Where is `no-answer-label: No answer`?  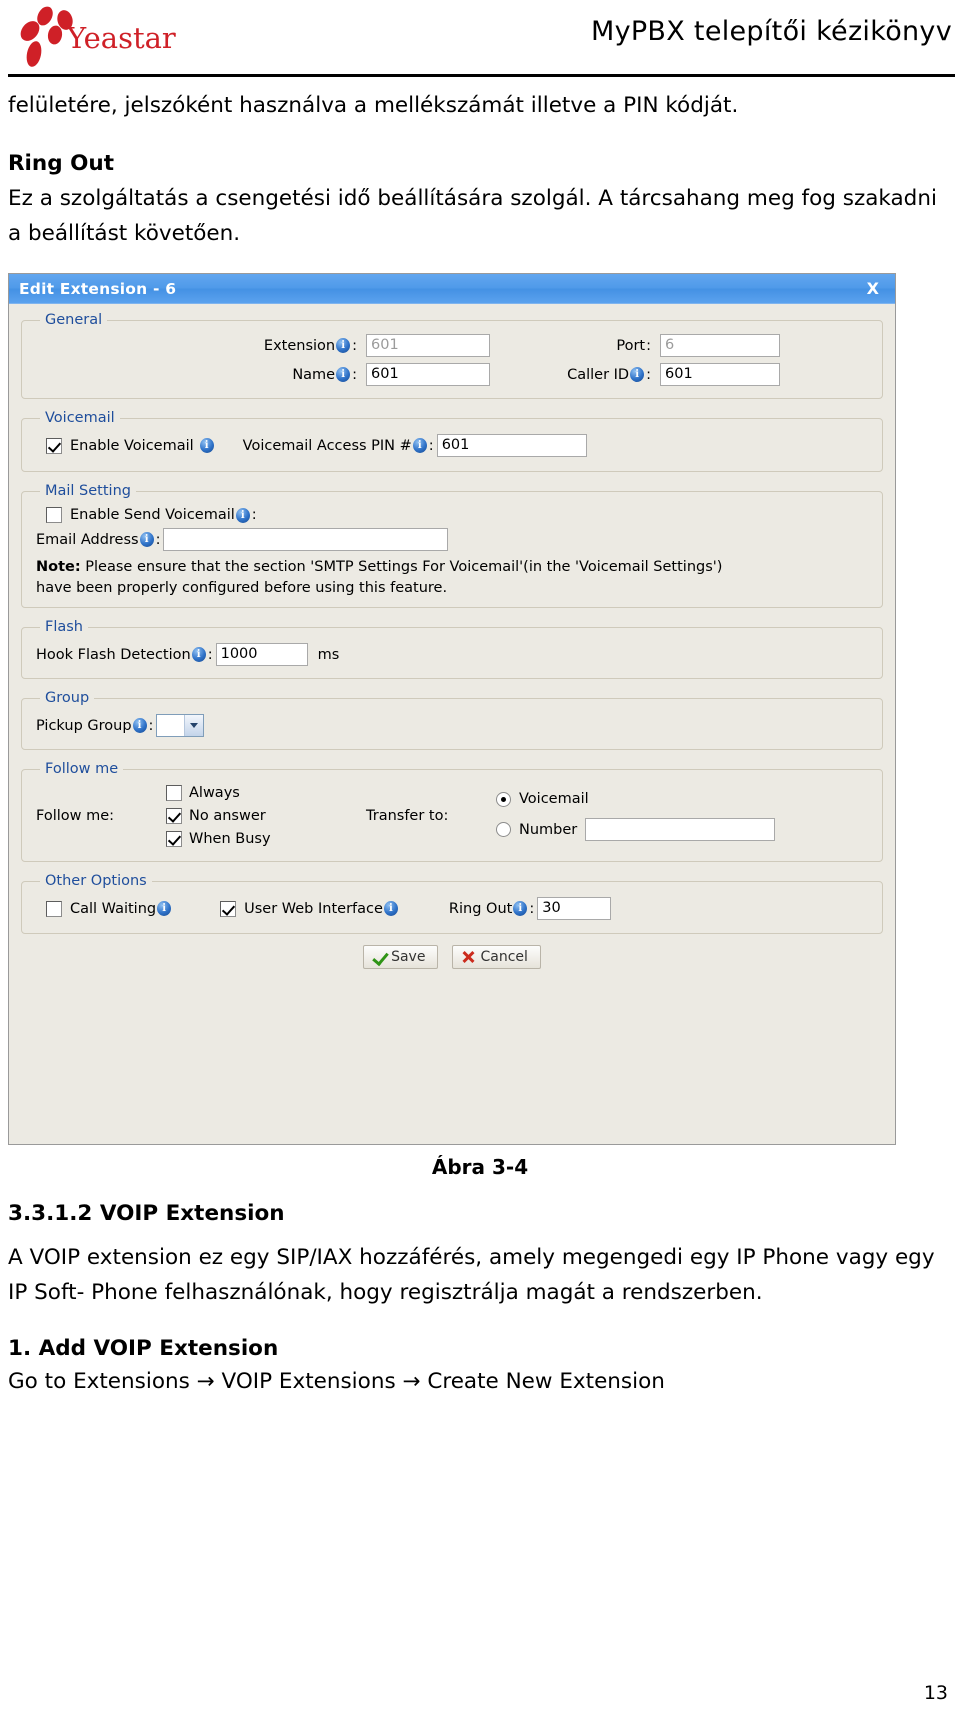
no-answer-label: No answer is located at coordinates (227, 816).